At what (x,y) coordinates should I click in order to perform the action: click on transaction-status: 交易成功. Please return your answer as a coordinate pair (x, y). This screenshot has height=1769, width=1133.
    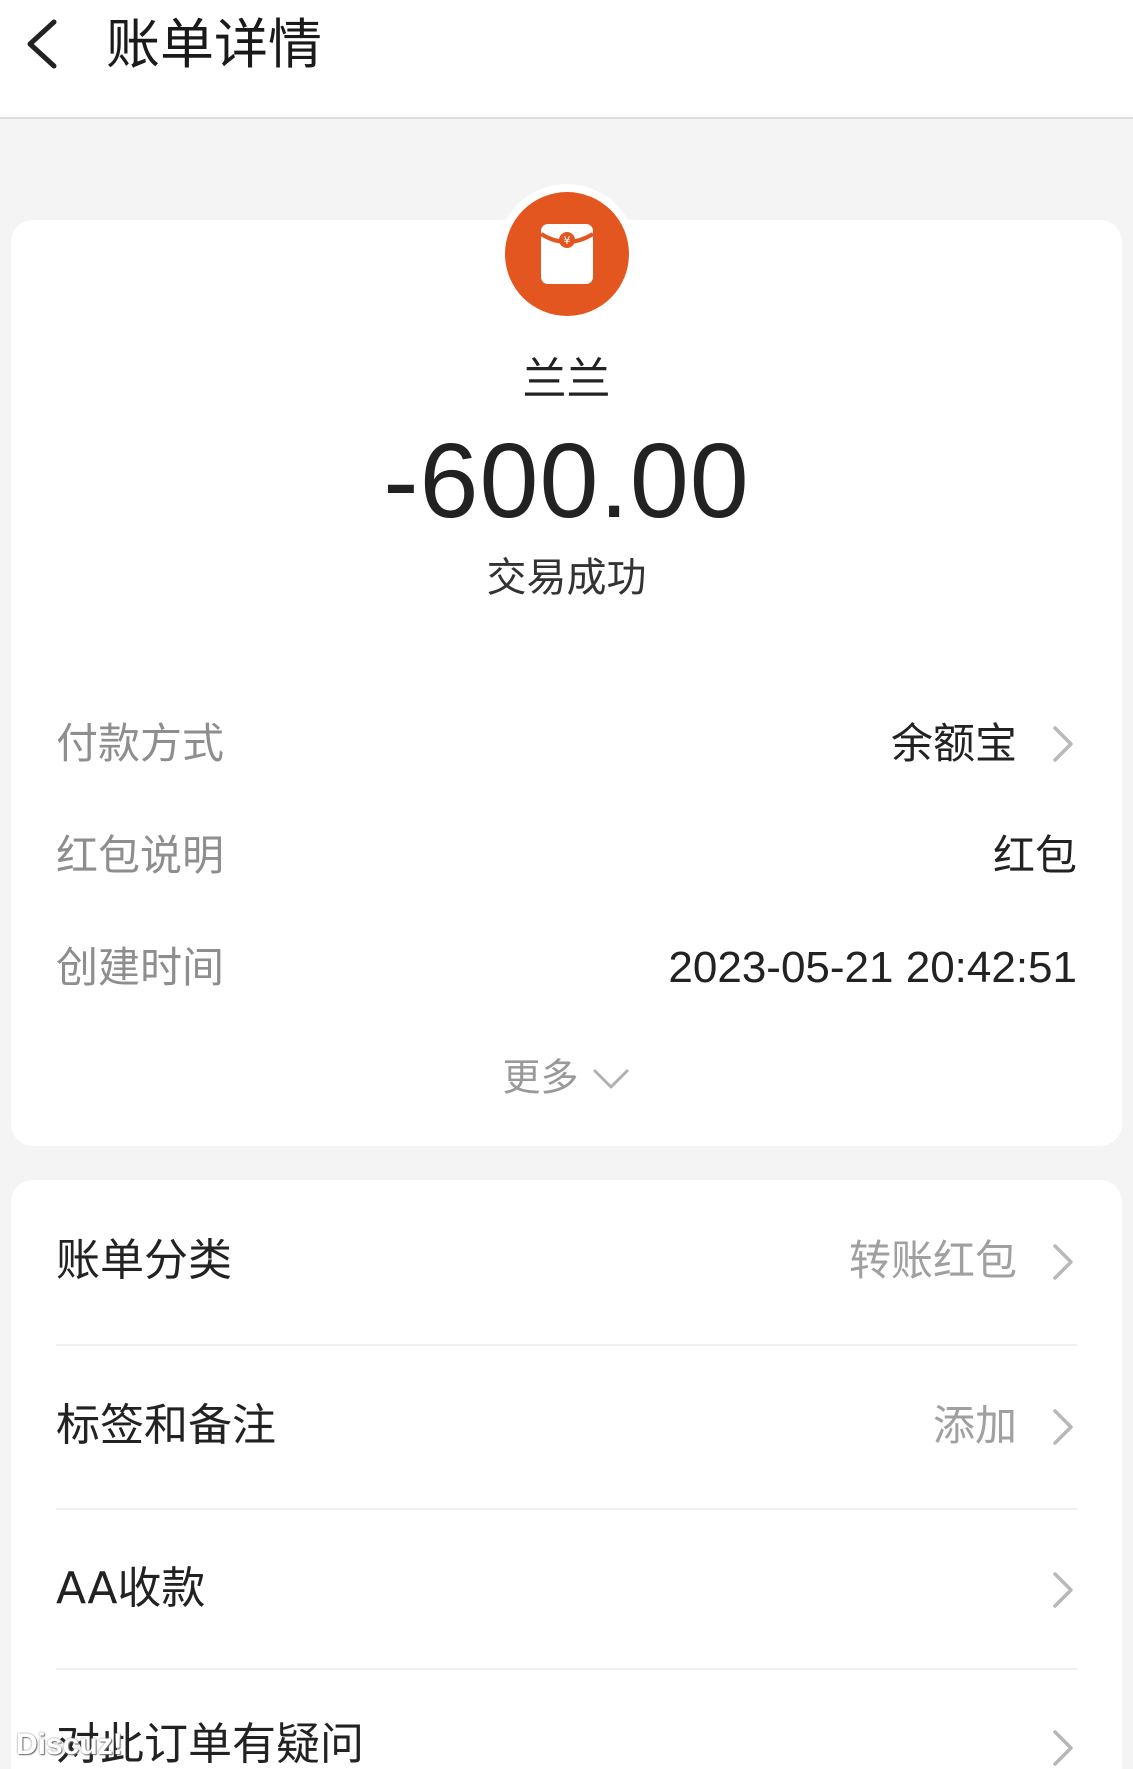
    Looking at the image, I should click on (566, 578).